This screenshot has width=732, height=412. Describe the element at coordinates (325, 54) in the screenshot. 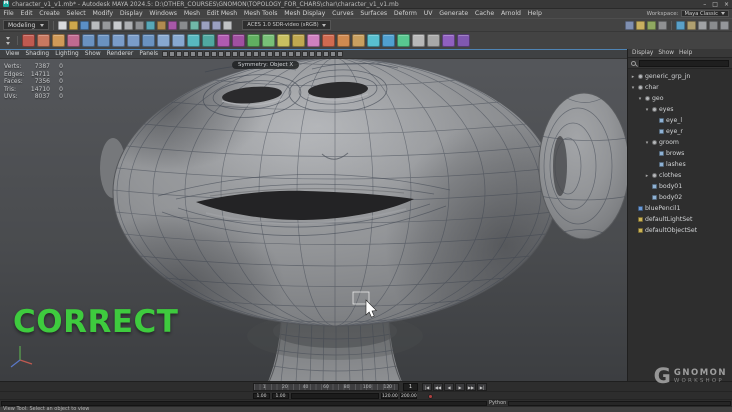

I see `depth-of-field-icon` at that location.